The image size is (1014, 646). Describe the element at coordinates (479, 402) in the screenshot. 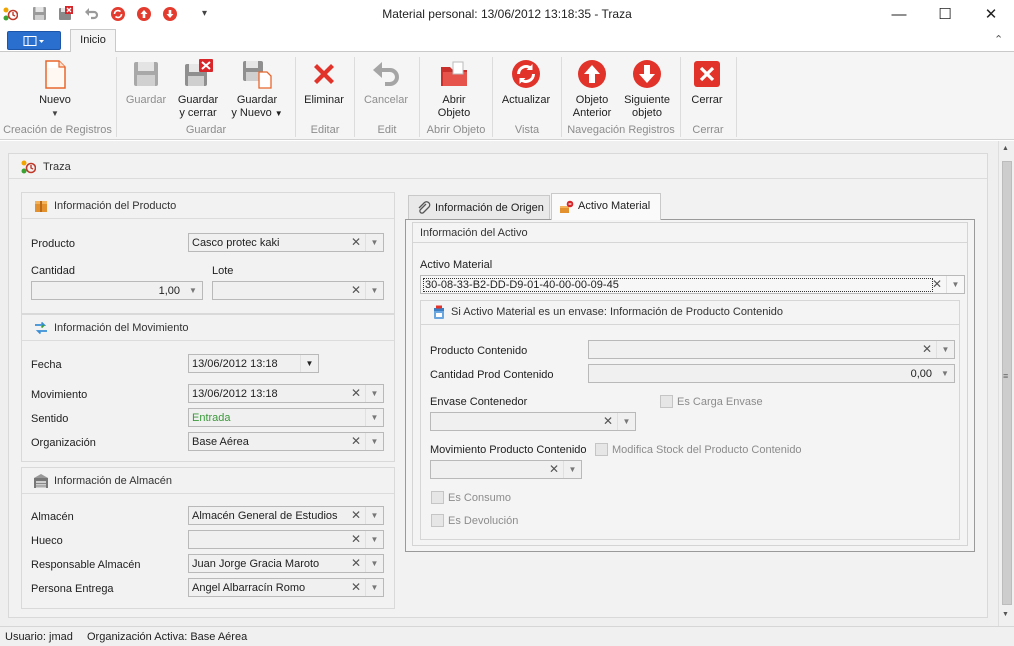

I see `envase-label: Envase Contenedor` at that location.